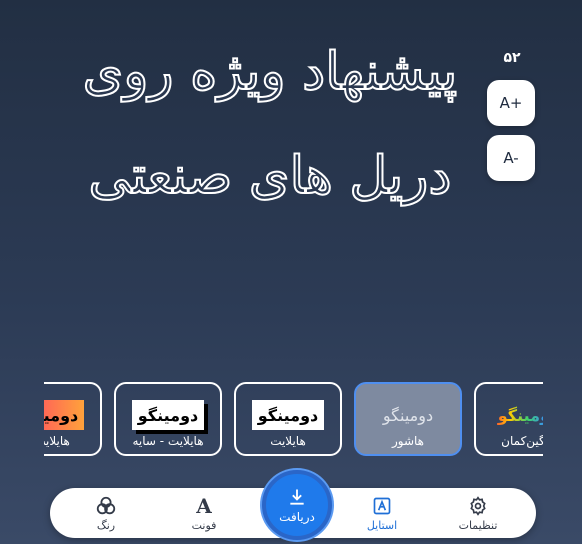 This screenshot has height=544, width=582. I want to click on increase-size-button: A+, so click(511, 103).